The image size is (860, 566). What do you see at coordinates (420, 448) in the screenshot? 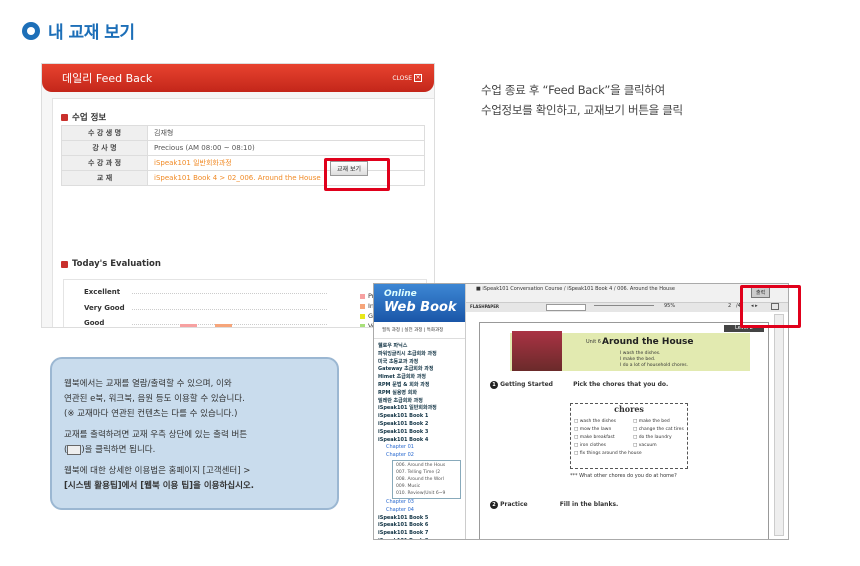
I see `tree-chapter: Chapter 01` at bounding box center [420, 448].